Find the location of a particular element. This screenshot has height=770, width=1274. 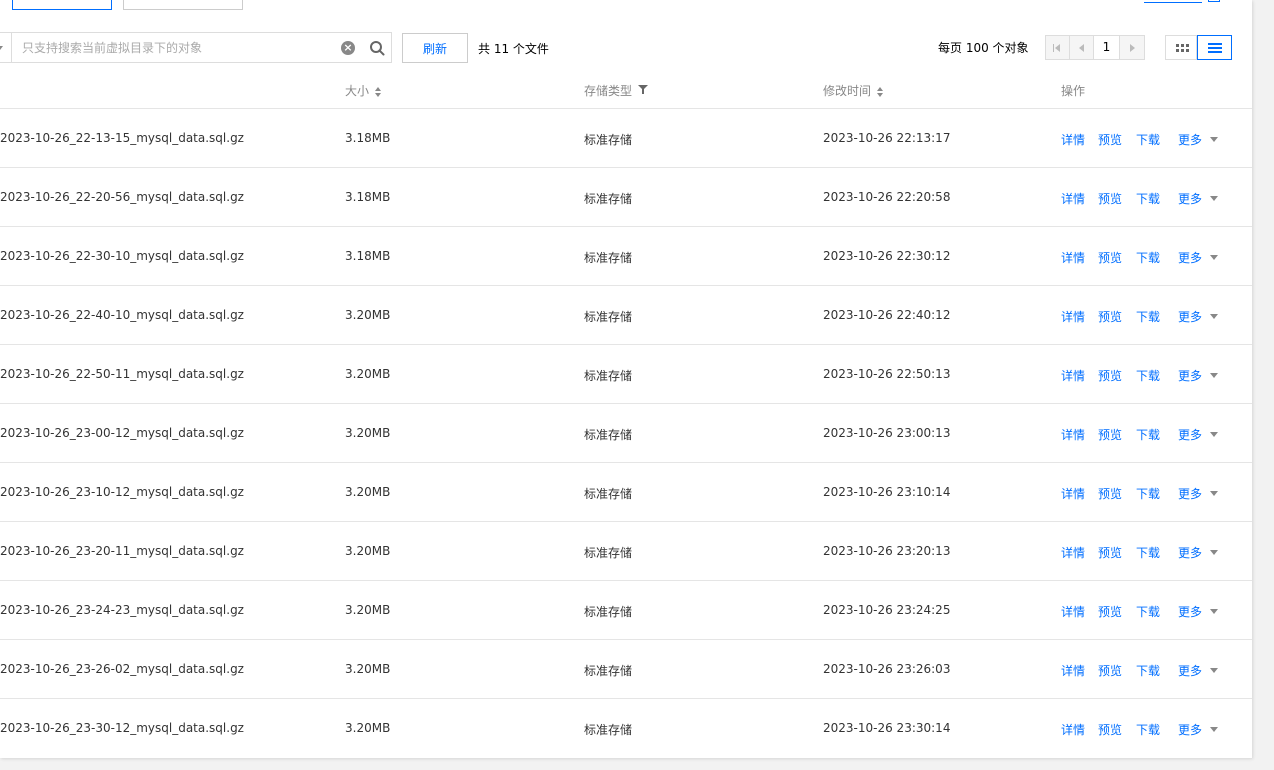

file-name: 2023-10-26_23-20-11_mysql_data.sql.gz is located at coordinates (122, 551).